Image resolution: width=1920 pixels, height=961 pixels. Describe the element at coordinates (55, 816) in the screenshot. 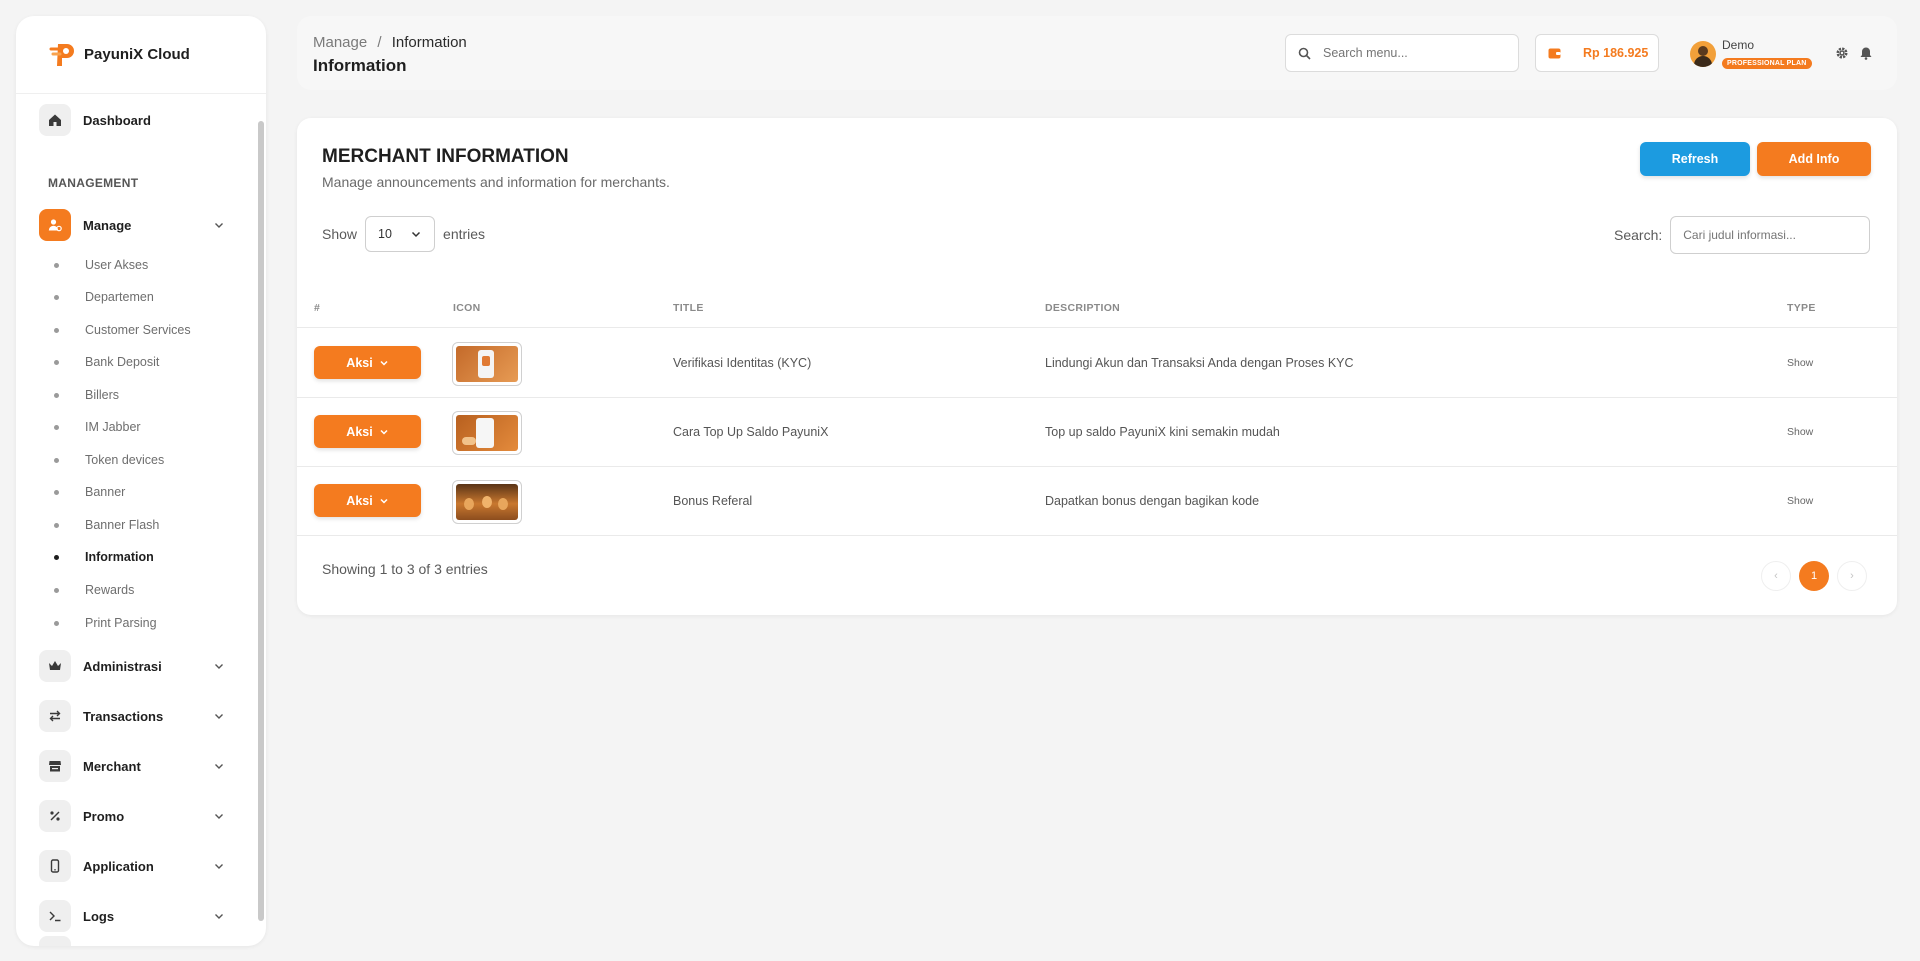

I see `percent-icon` at that location.